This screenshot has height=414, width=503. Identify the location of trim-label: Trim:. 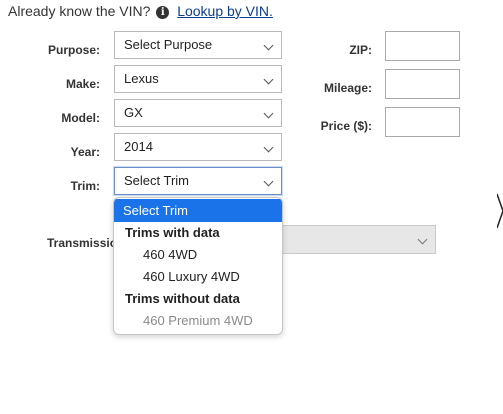
(85, 186).